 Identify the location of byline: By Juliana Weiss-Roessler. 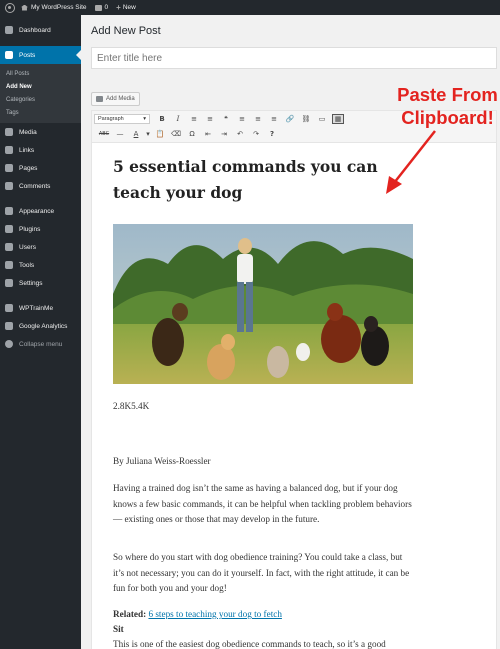
(162, 461).